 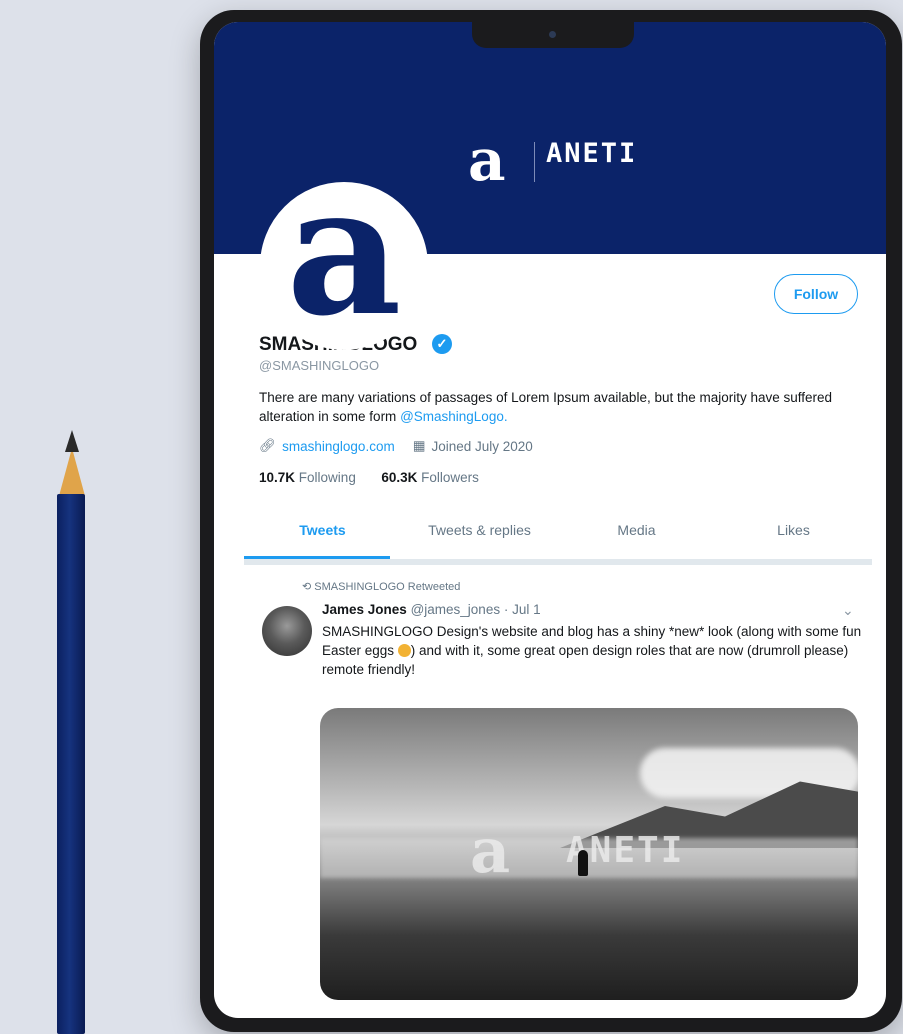 I want to click on pencil-wood-tip, so click(x=72, y=472).